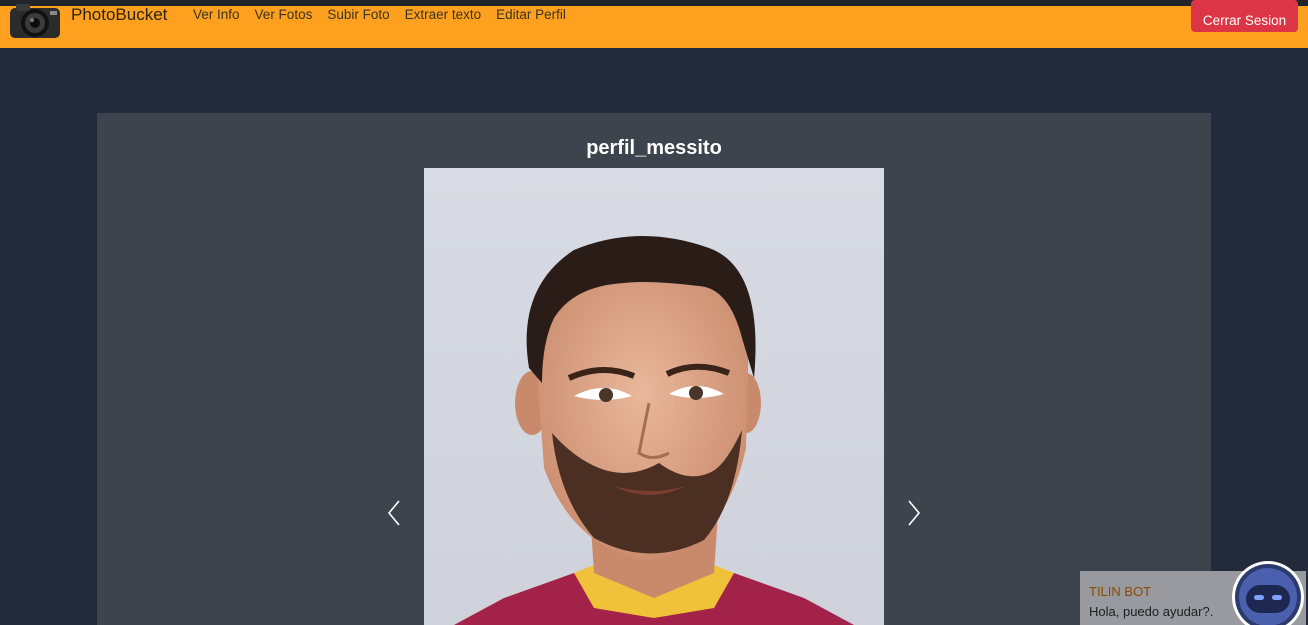  Describe the element at coordinates (654, 148) in the screenshot. I see `photo-title: perfil_messito` at that location.